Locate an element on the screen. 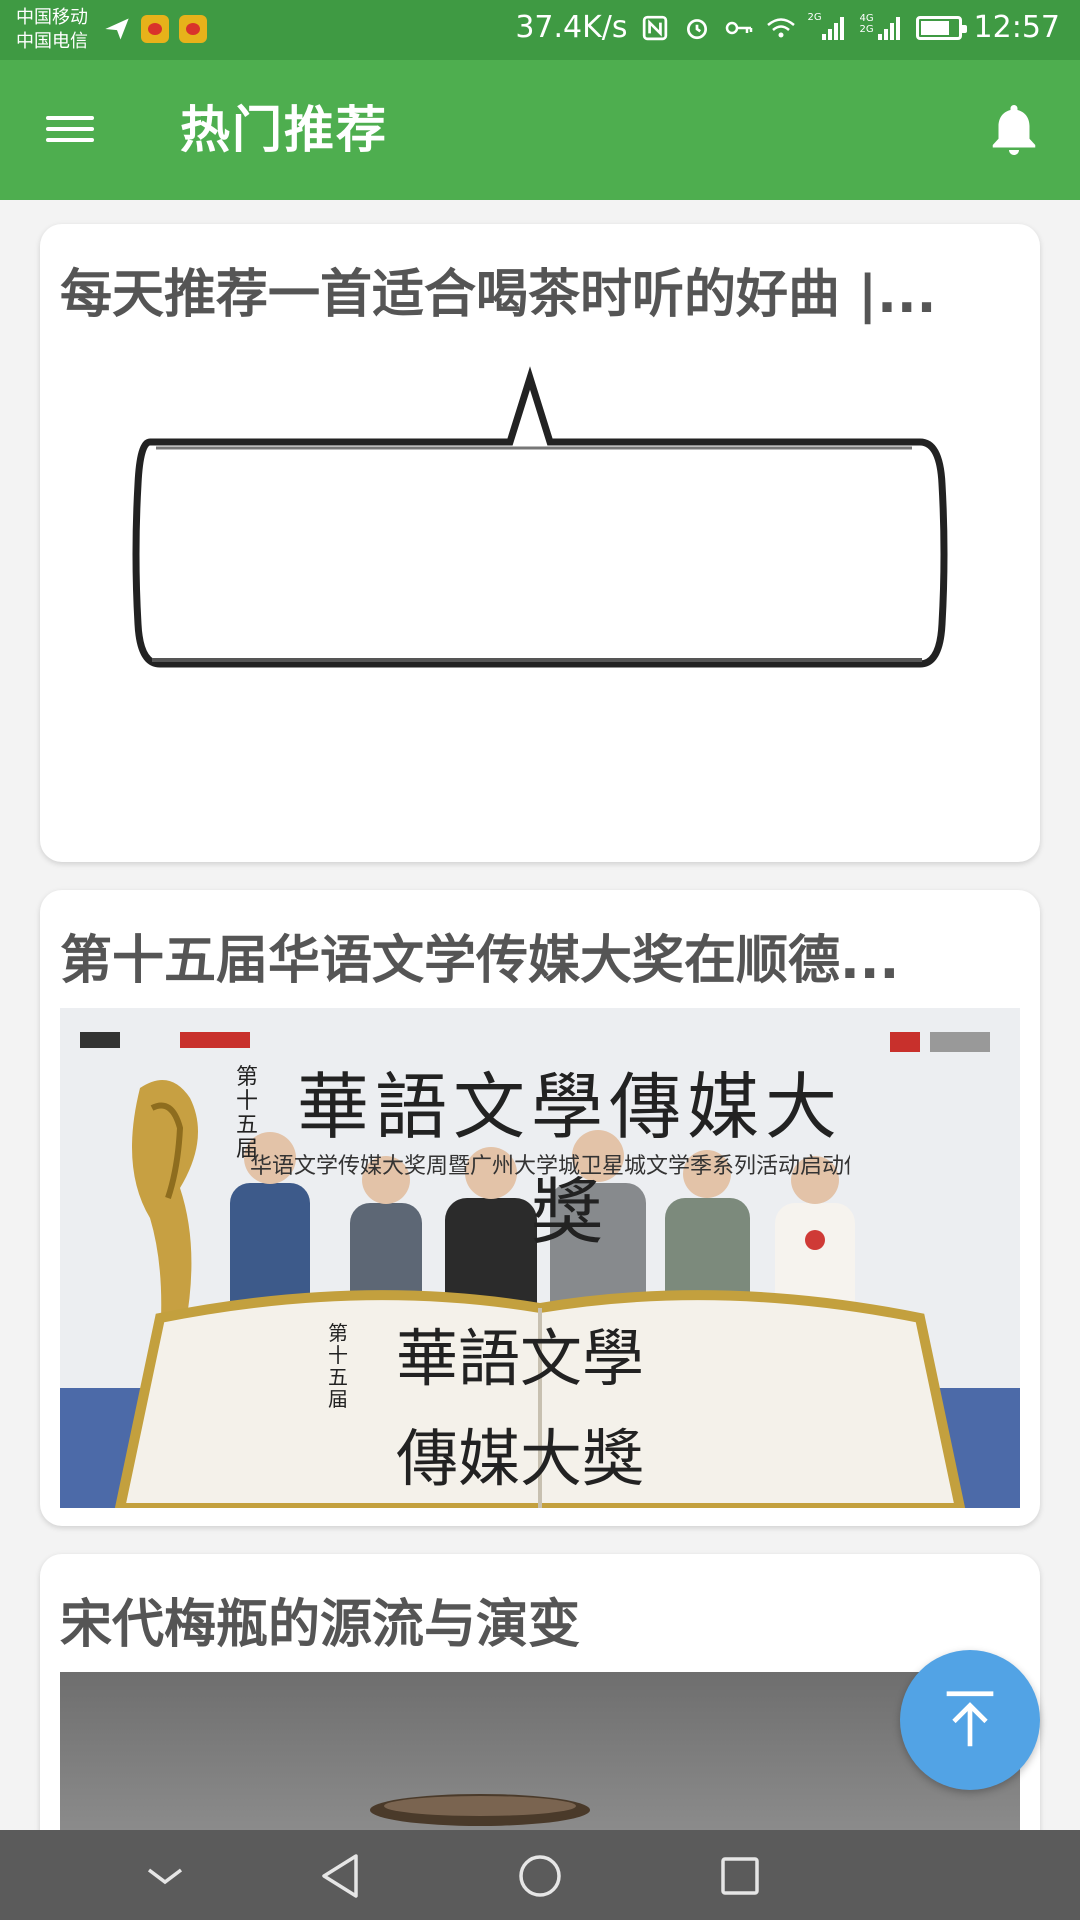 Image resolution: width=1080 pixels, height=1920 pixels. nfc-icon is located at coordinates (655, 28).